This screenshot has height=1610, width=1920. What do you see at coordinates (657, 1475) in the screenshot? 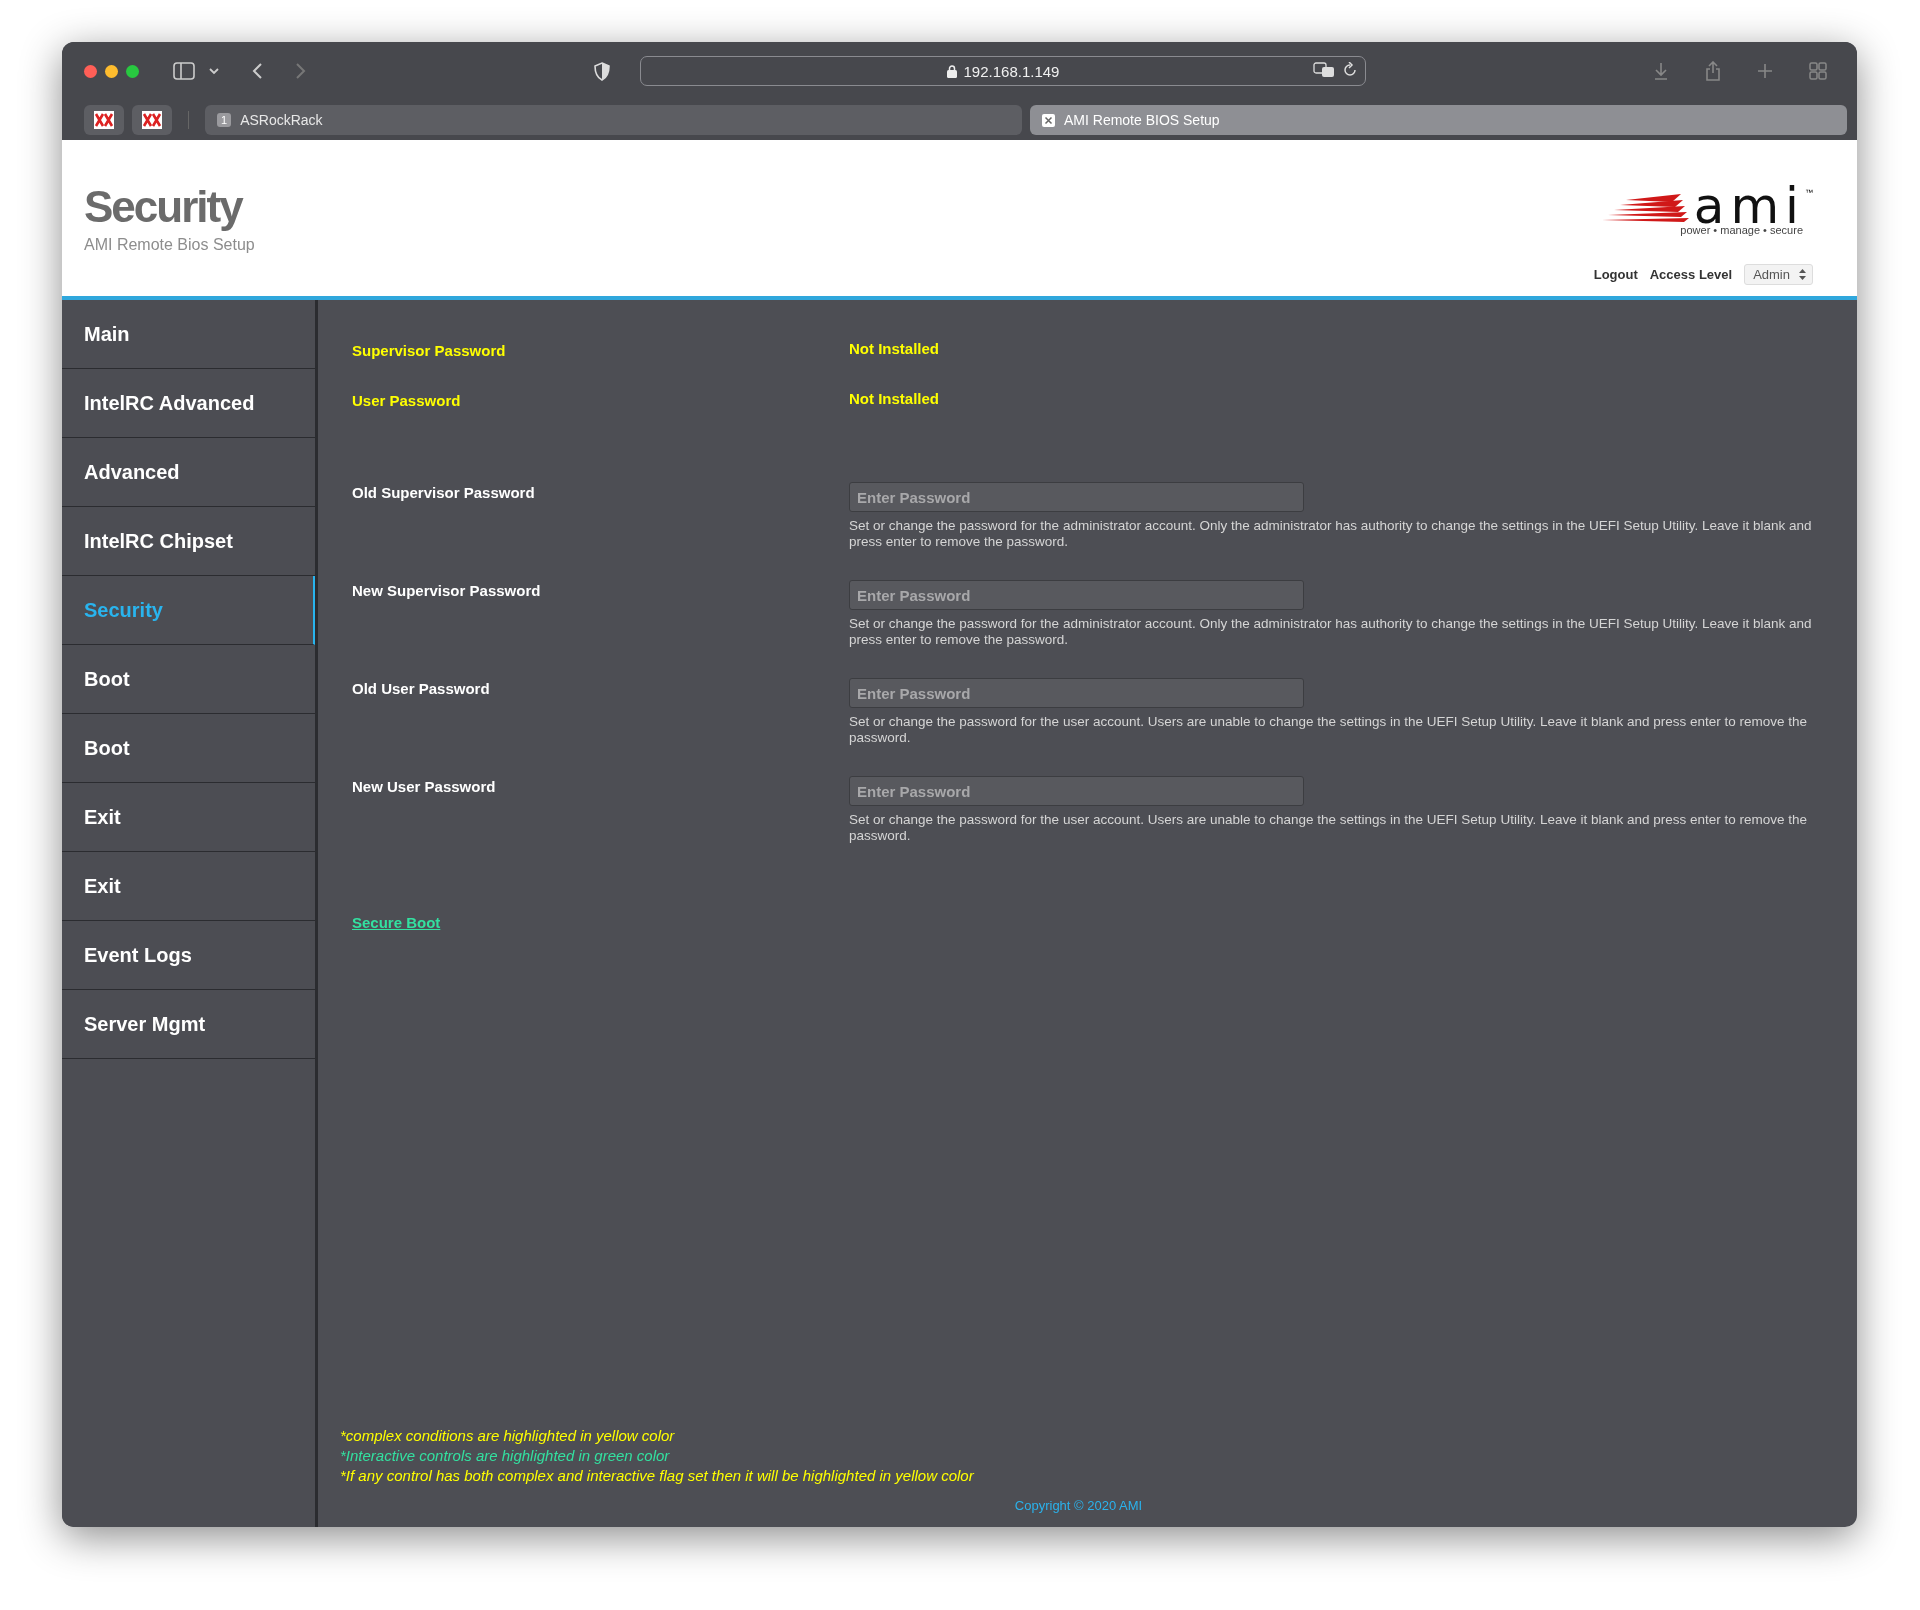
I see `legend-note: *If any control has both complex and interactive flag set then it will be highlighted in yellow color` at bounding box center [657, 1475].